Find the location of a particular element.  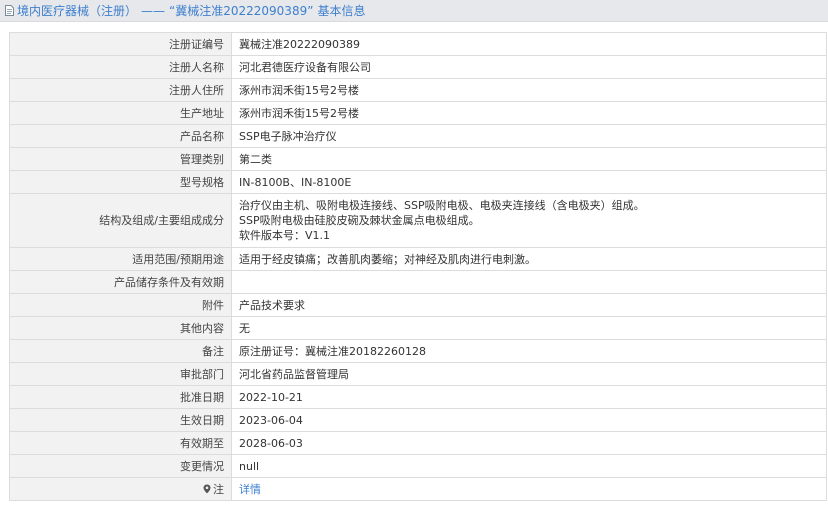

table-row: 管理类别 第二类 is located at coordinates (418, 159).